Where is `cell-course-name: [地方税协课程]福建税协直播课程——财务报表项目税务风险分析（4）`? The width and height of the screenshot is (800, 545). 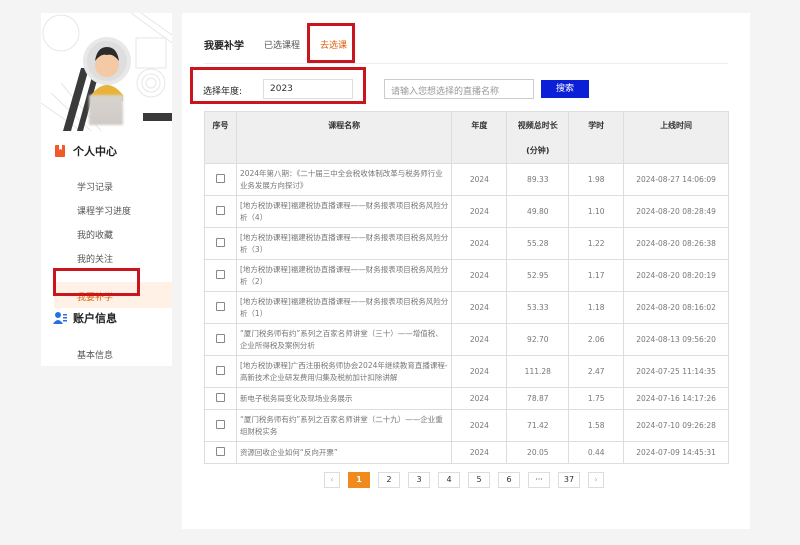
cell-course-name: [地方税协课程]福建税协直播课程——财务报表项目税务风险分析（4） is located at coordinates (344, 211).